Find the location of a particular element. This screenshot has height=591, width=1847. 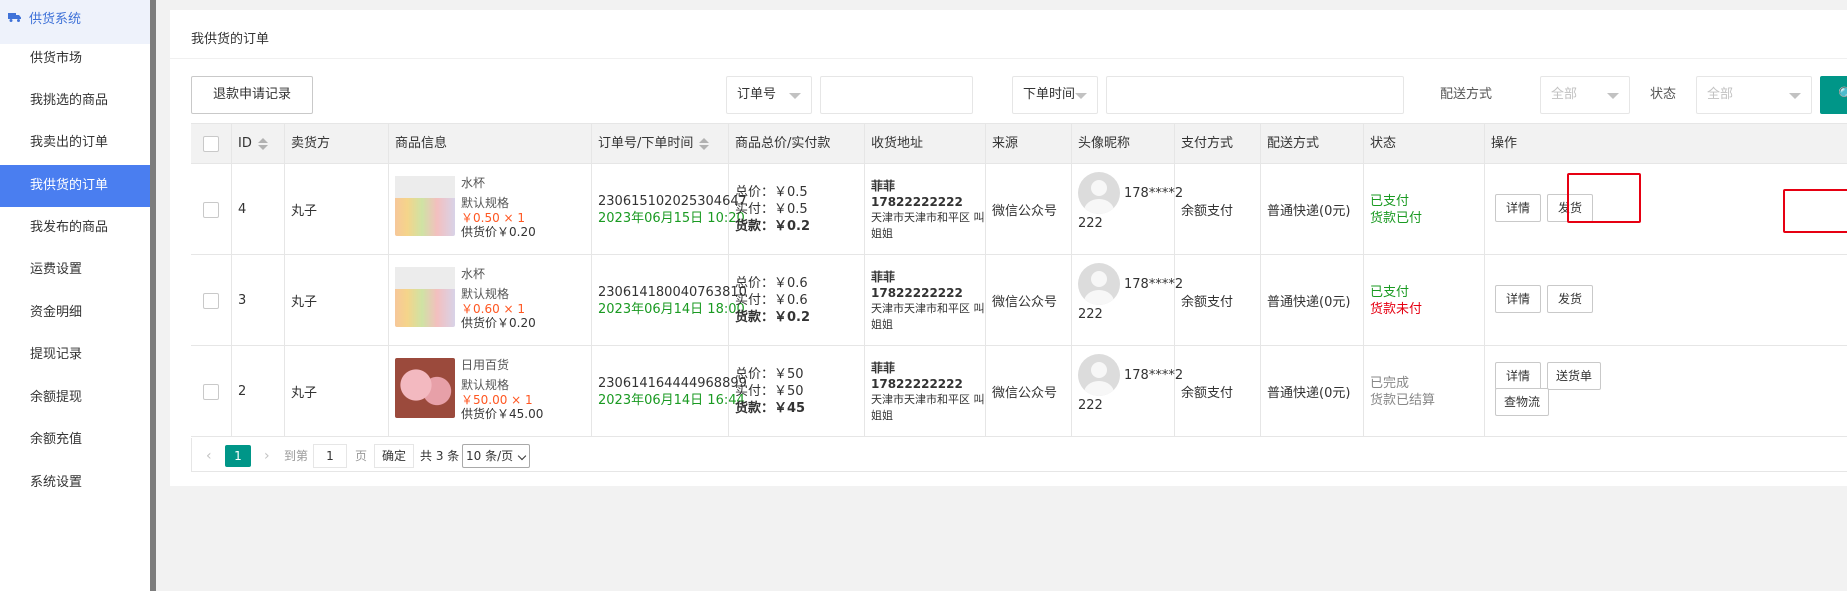

chevron-down-icon is located at coordinates (522, 456).